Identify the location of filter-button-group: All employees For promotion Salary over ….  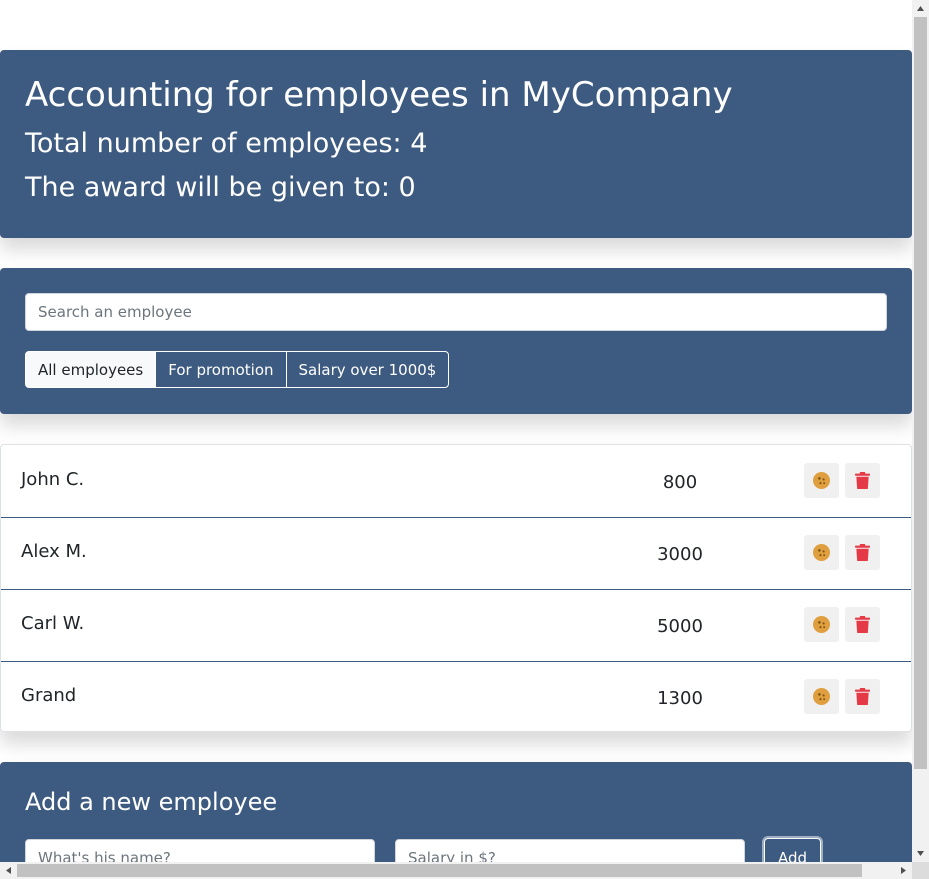
(237, 369).